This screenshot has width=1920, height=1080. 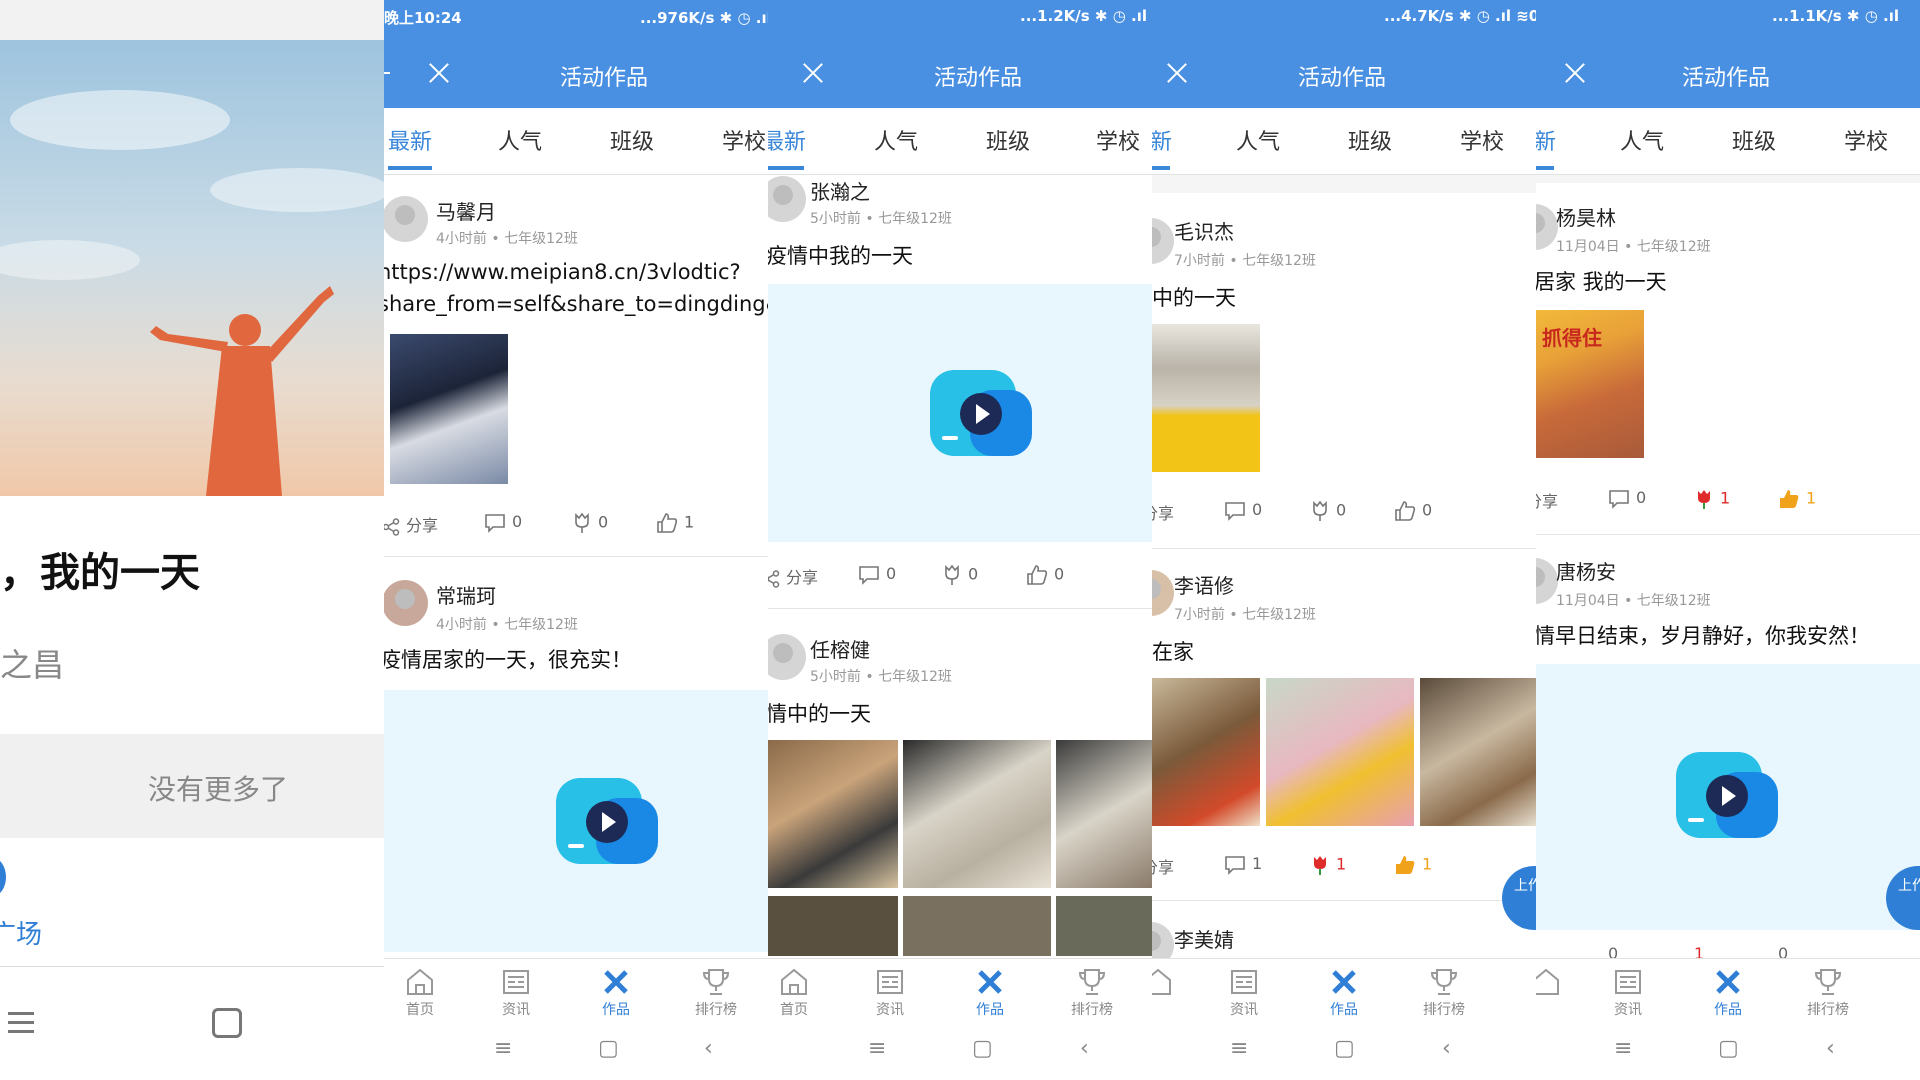 What do you see at coordinates (1204, 938) in the screenshot?
I see `post-author: 李美婧` at bounding box center [1204, 938].